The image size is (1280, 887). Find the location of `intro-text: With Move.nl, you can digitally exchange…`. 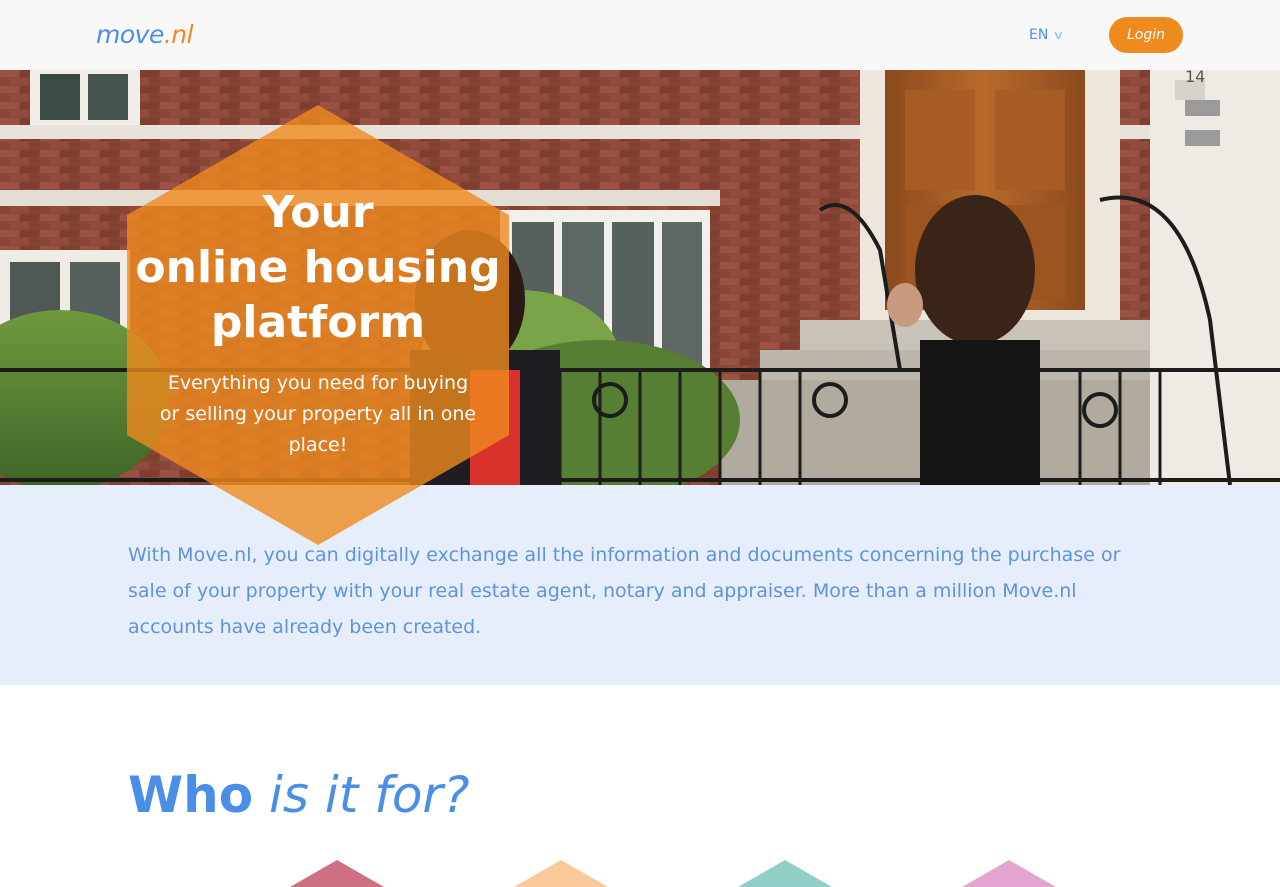

intro-text: With Move.nl, you can digitally exchange… is located at coordinates (624, 591).